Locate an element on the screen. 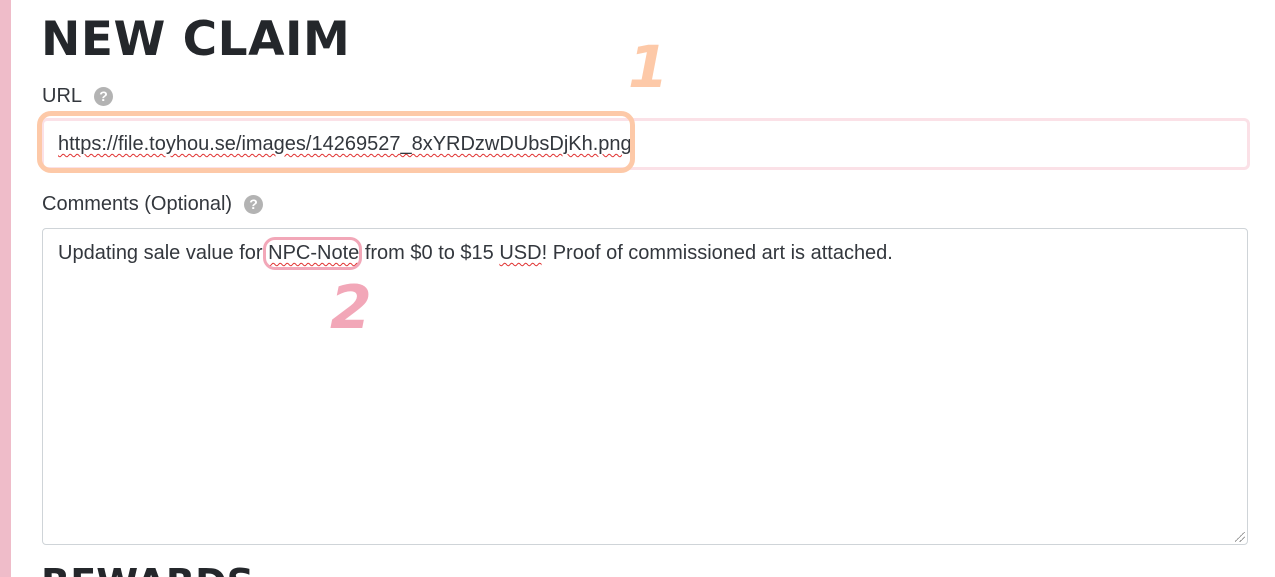 The width and height of the screenshot is (1275, 577). page-title: NEW CLAIM is located at coordinates (196, 39).